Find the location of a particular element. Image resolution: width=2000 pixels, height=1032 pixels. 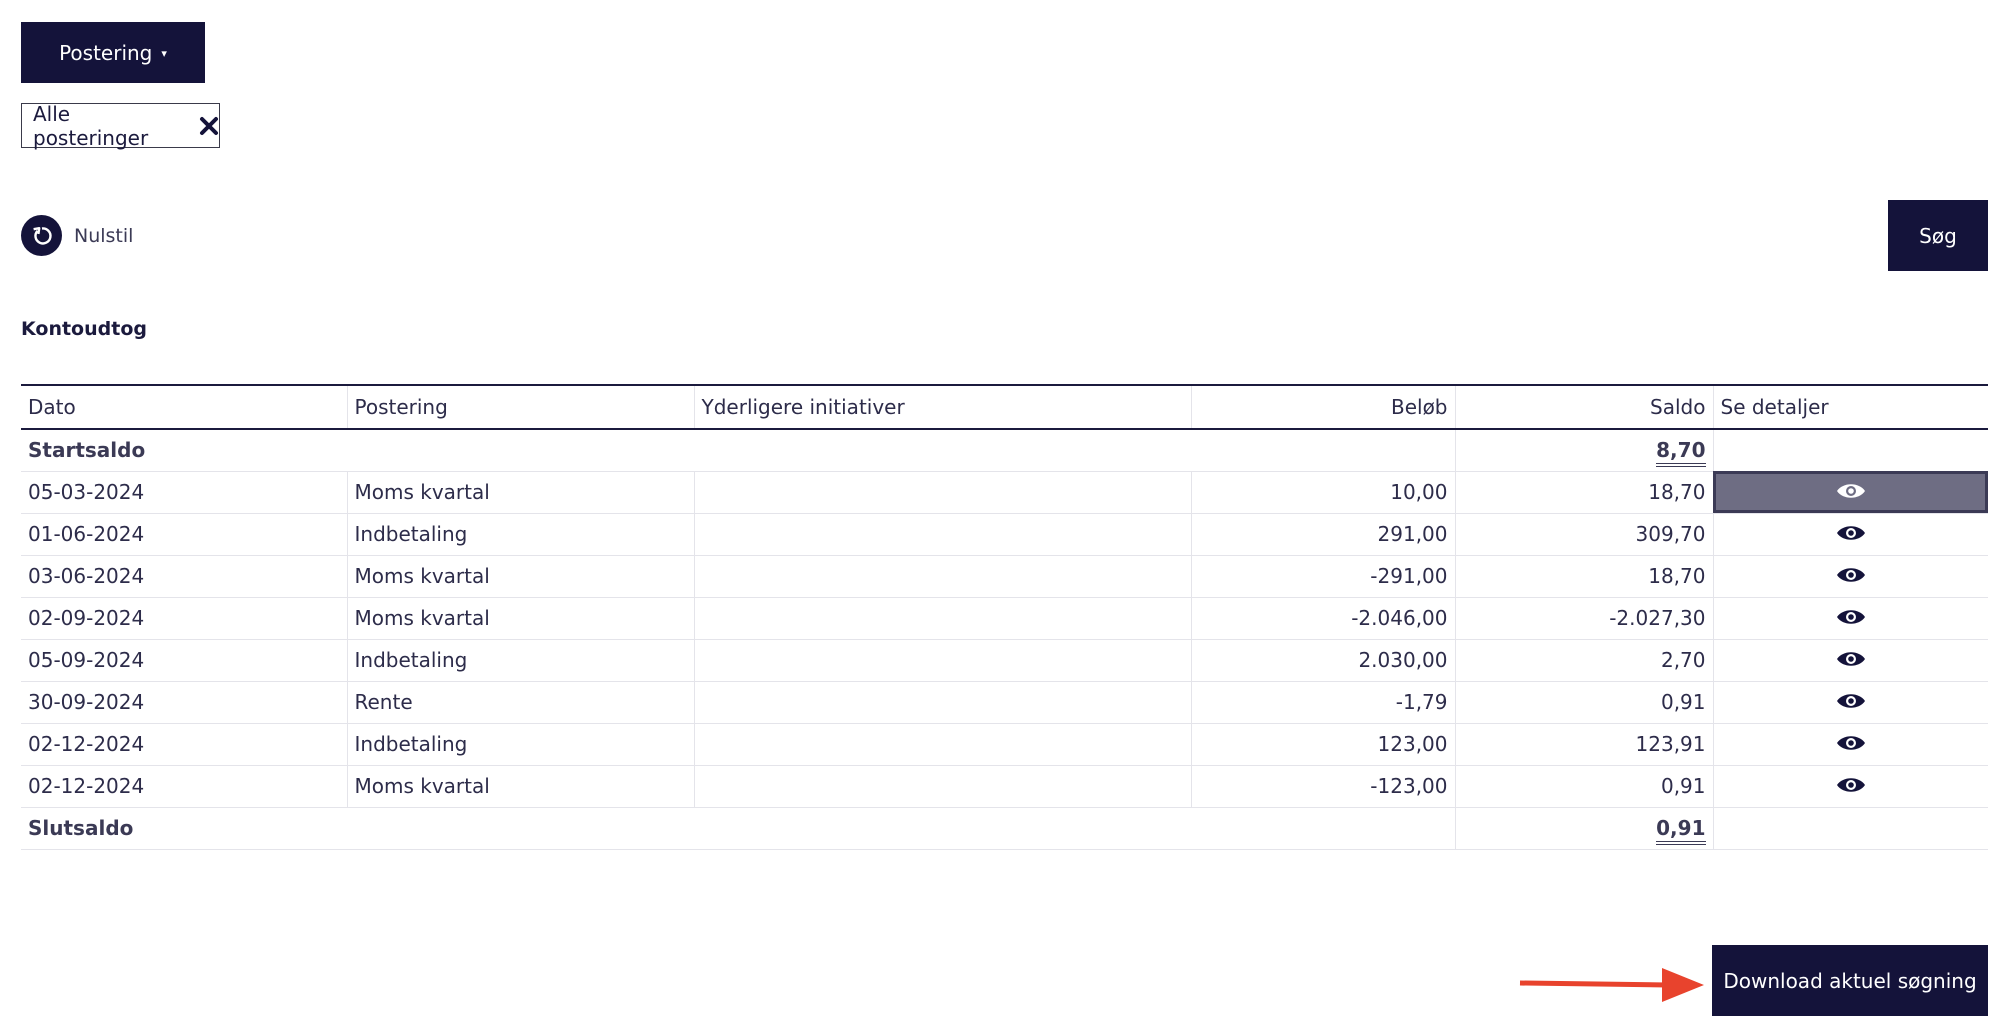

table-row: 01-06-2024 Indbetaling 291,00 309,70 is located at coordinates (1004, 534).